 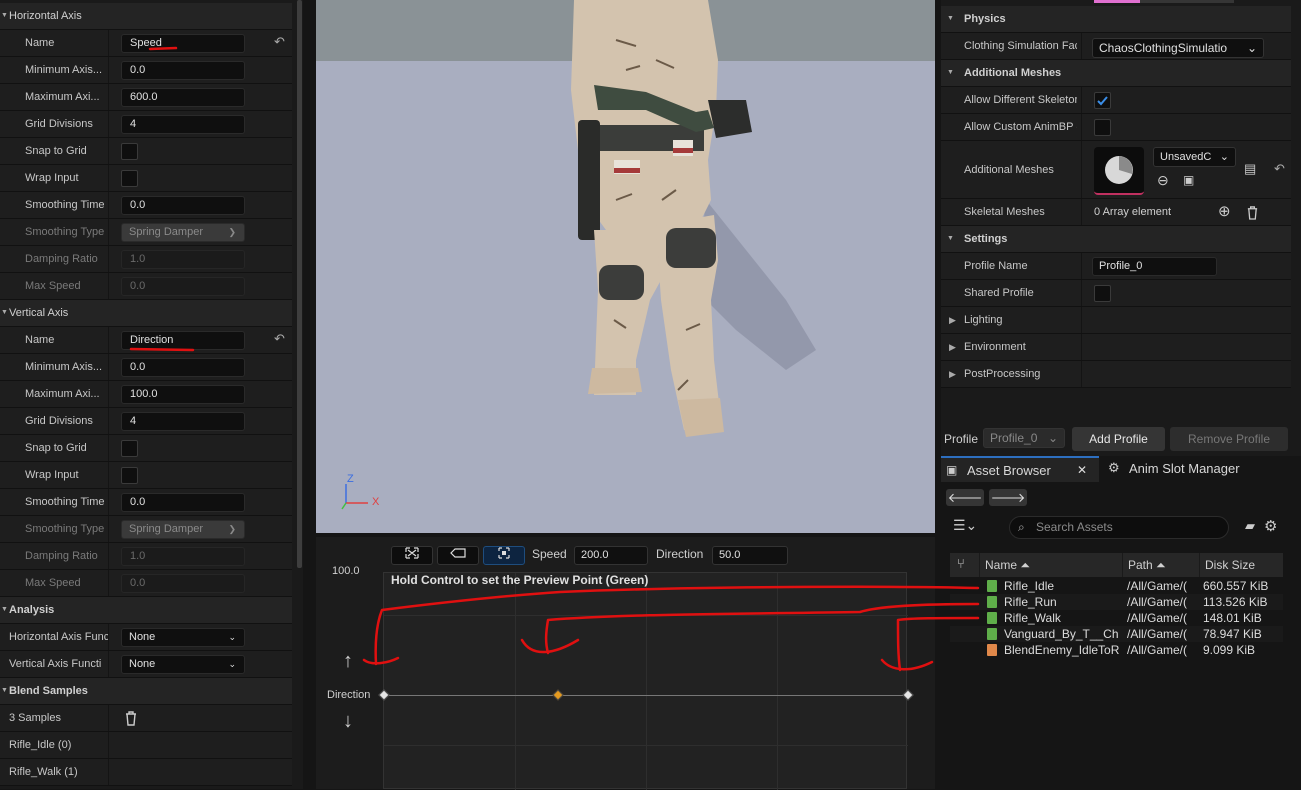 What do you see at coordinates (162, 199) in the screenshot?
I see `annotation-underlines` at bounding box center [162, 199].